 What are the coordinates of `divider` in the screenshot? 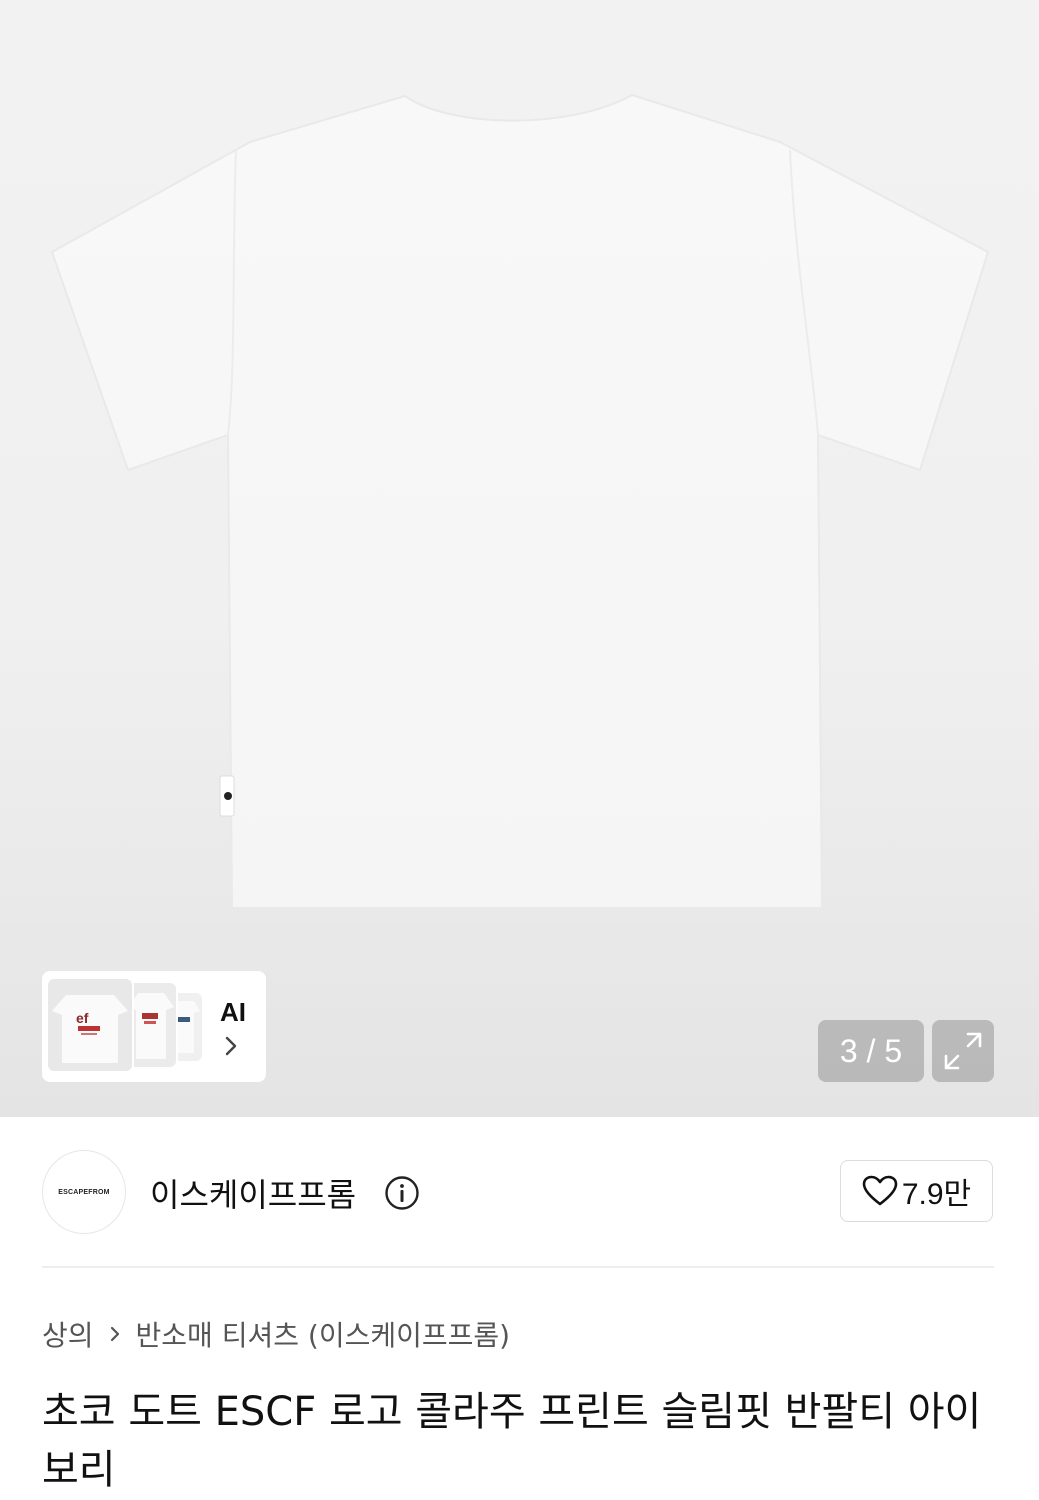 It's located at (518, 1267).